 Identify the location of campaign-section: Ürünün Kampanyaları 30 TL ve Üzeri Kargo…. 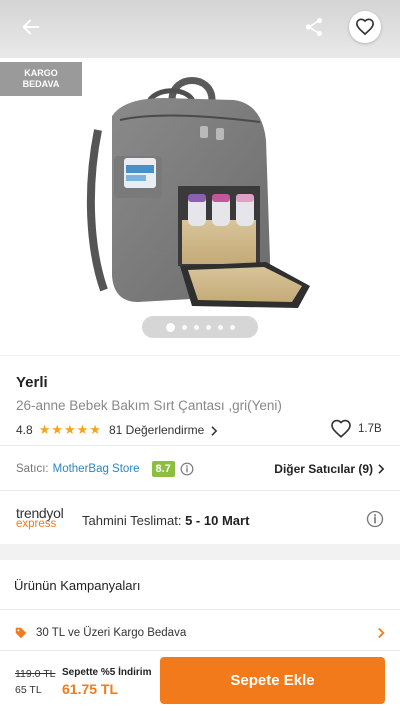
(200, 610).